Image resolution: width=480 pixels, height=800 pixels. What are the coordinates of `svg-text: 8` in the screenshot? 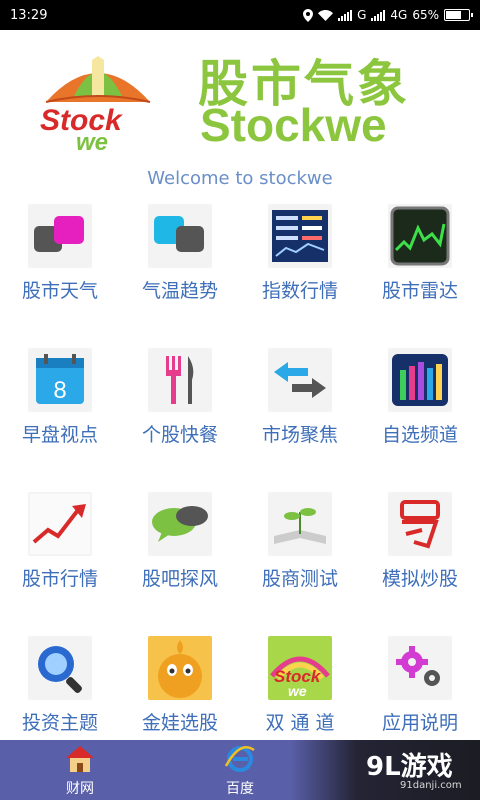 It's located at (59, 390).